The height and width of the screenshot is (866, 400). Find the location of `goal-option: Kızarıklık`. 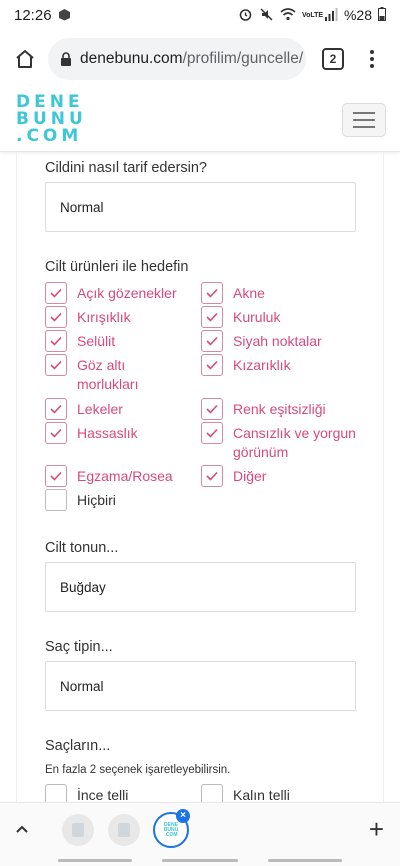

goal-option: Kızarıklık is located at coordinates (287, 365).